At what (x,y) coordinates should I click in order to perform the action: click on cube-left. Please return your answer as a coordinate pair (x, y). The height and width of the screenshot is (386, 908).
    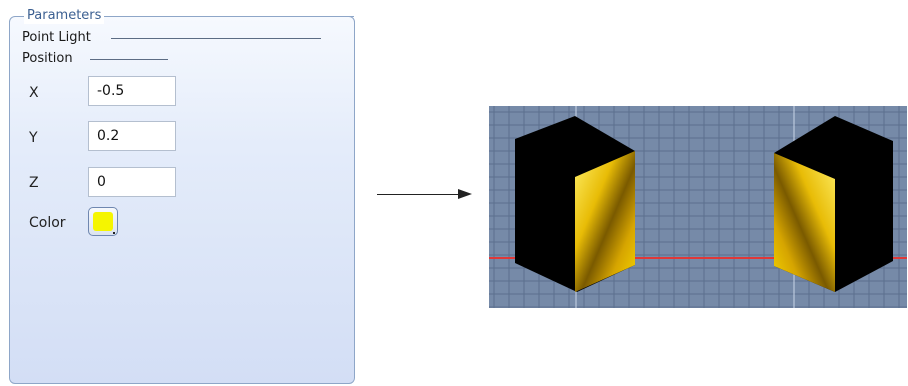
    Looking at the image, I should click on (575, 204).